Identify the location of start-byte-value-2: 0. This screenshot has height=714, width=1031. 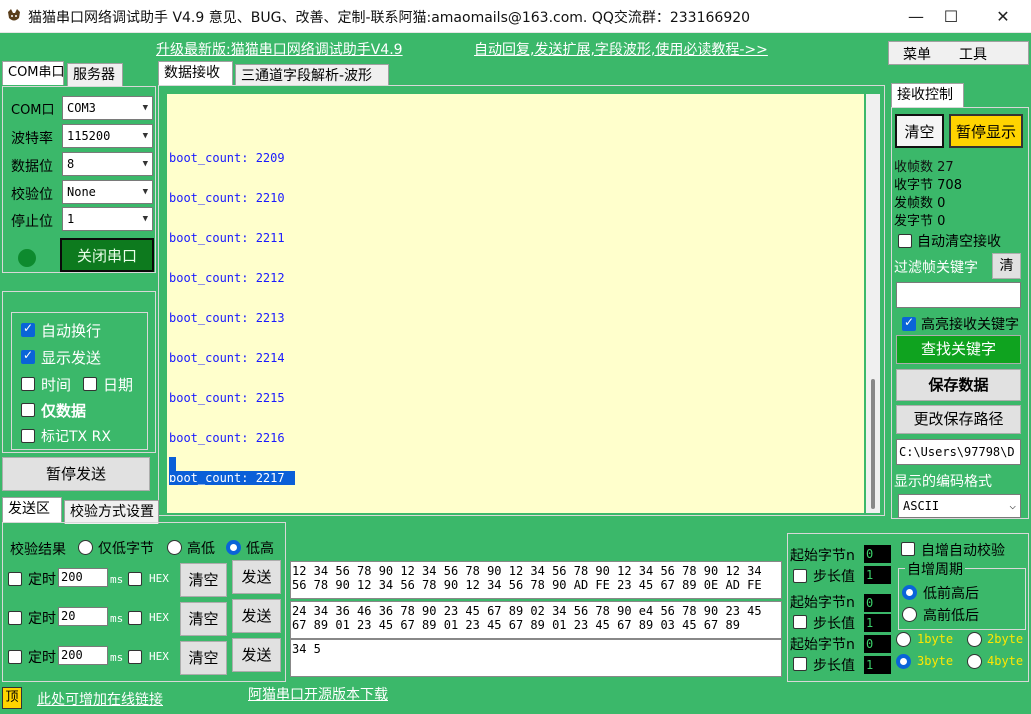
(877, 603).